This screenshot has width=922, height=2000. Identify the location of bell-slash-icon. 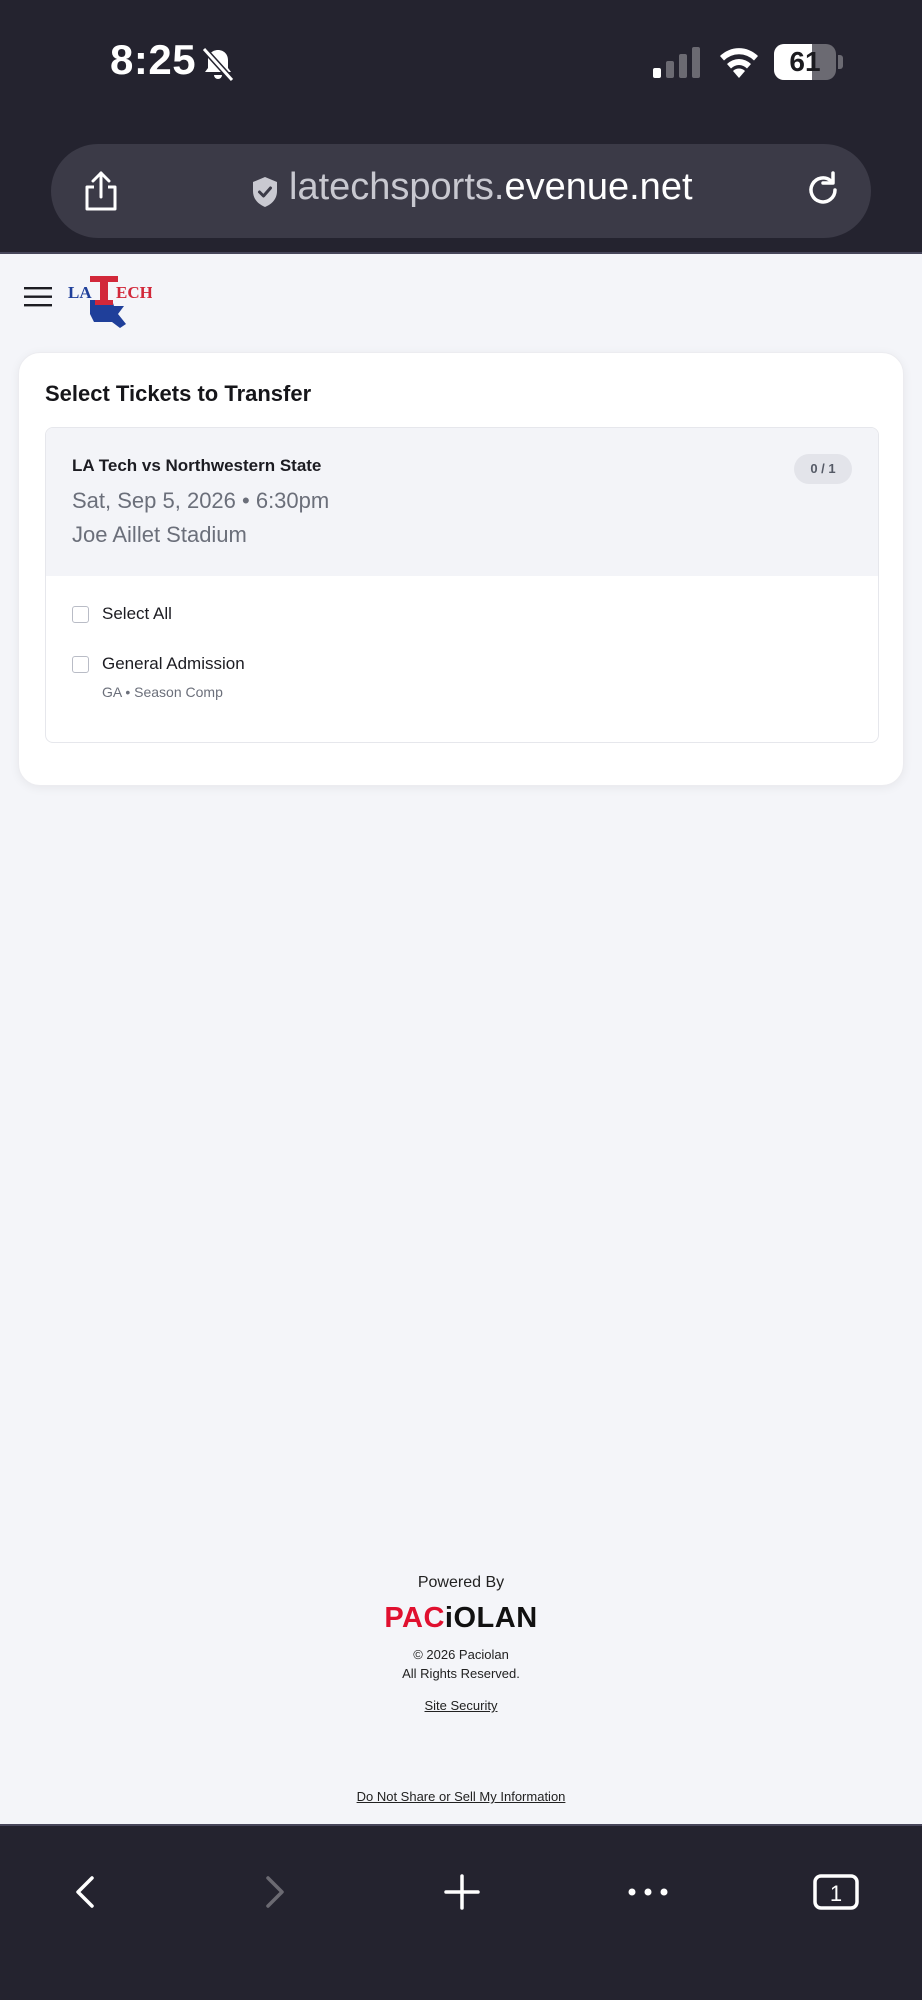
(218, 64).